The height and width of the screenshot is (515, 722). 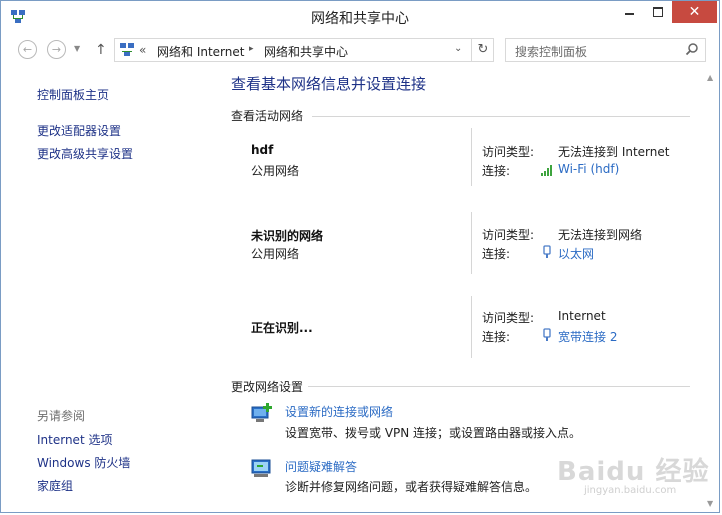 What do you see at coordinates (127, 49) in the screenshot?
I see `network-center-icon` at bounding box center [127, 49].